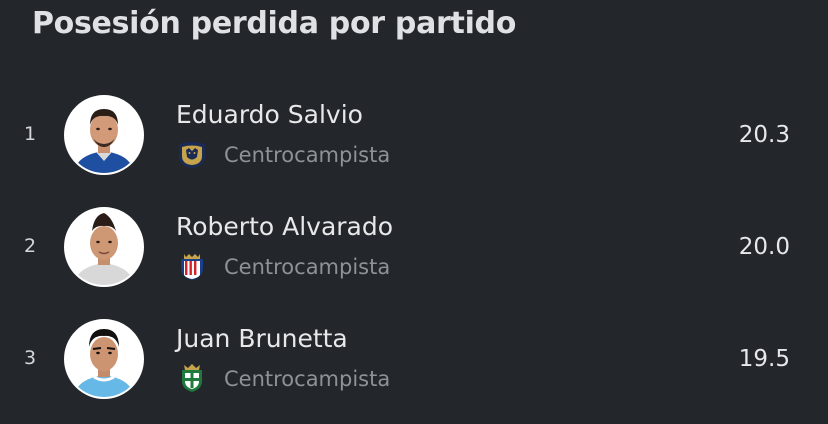 Image resolution: width=828 pixels, height=424 pixels. Describe the element at coordinates (764, 359) in the screenshot. I see `player-stat-value: 19.5` at that location.